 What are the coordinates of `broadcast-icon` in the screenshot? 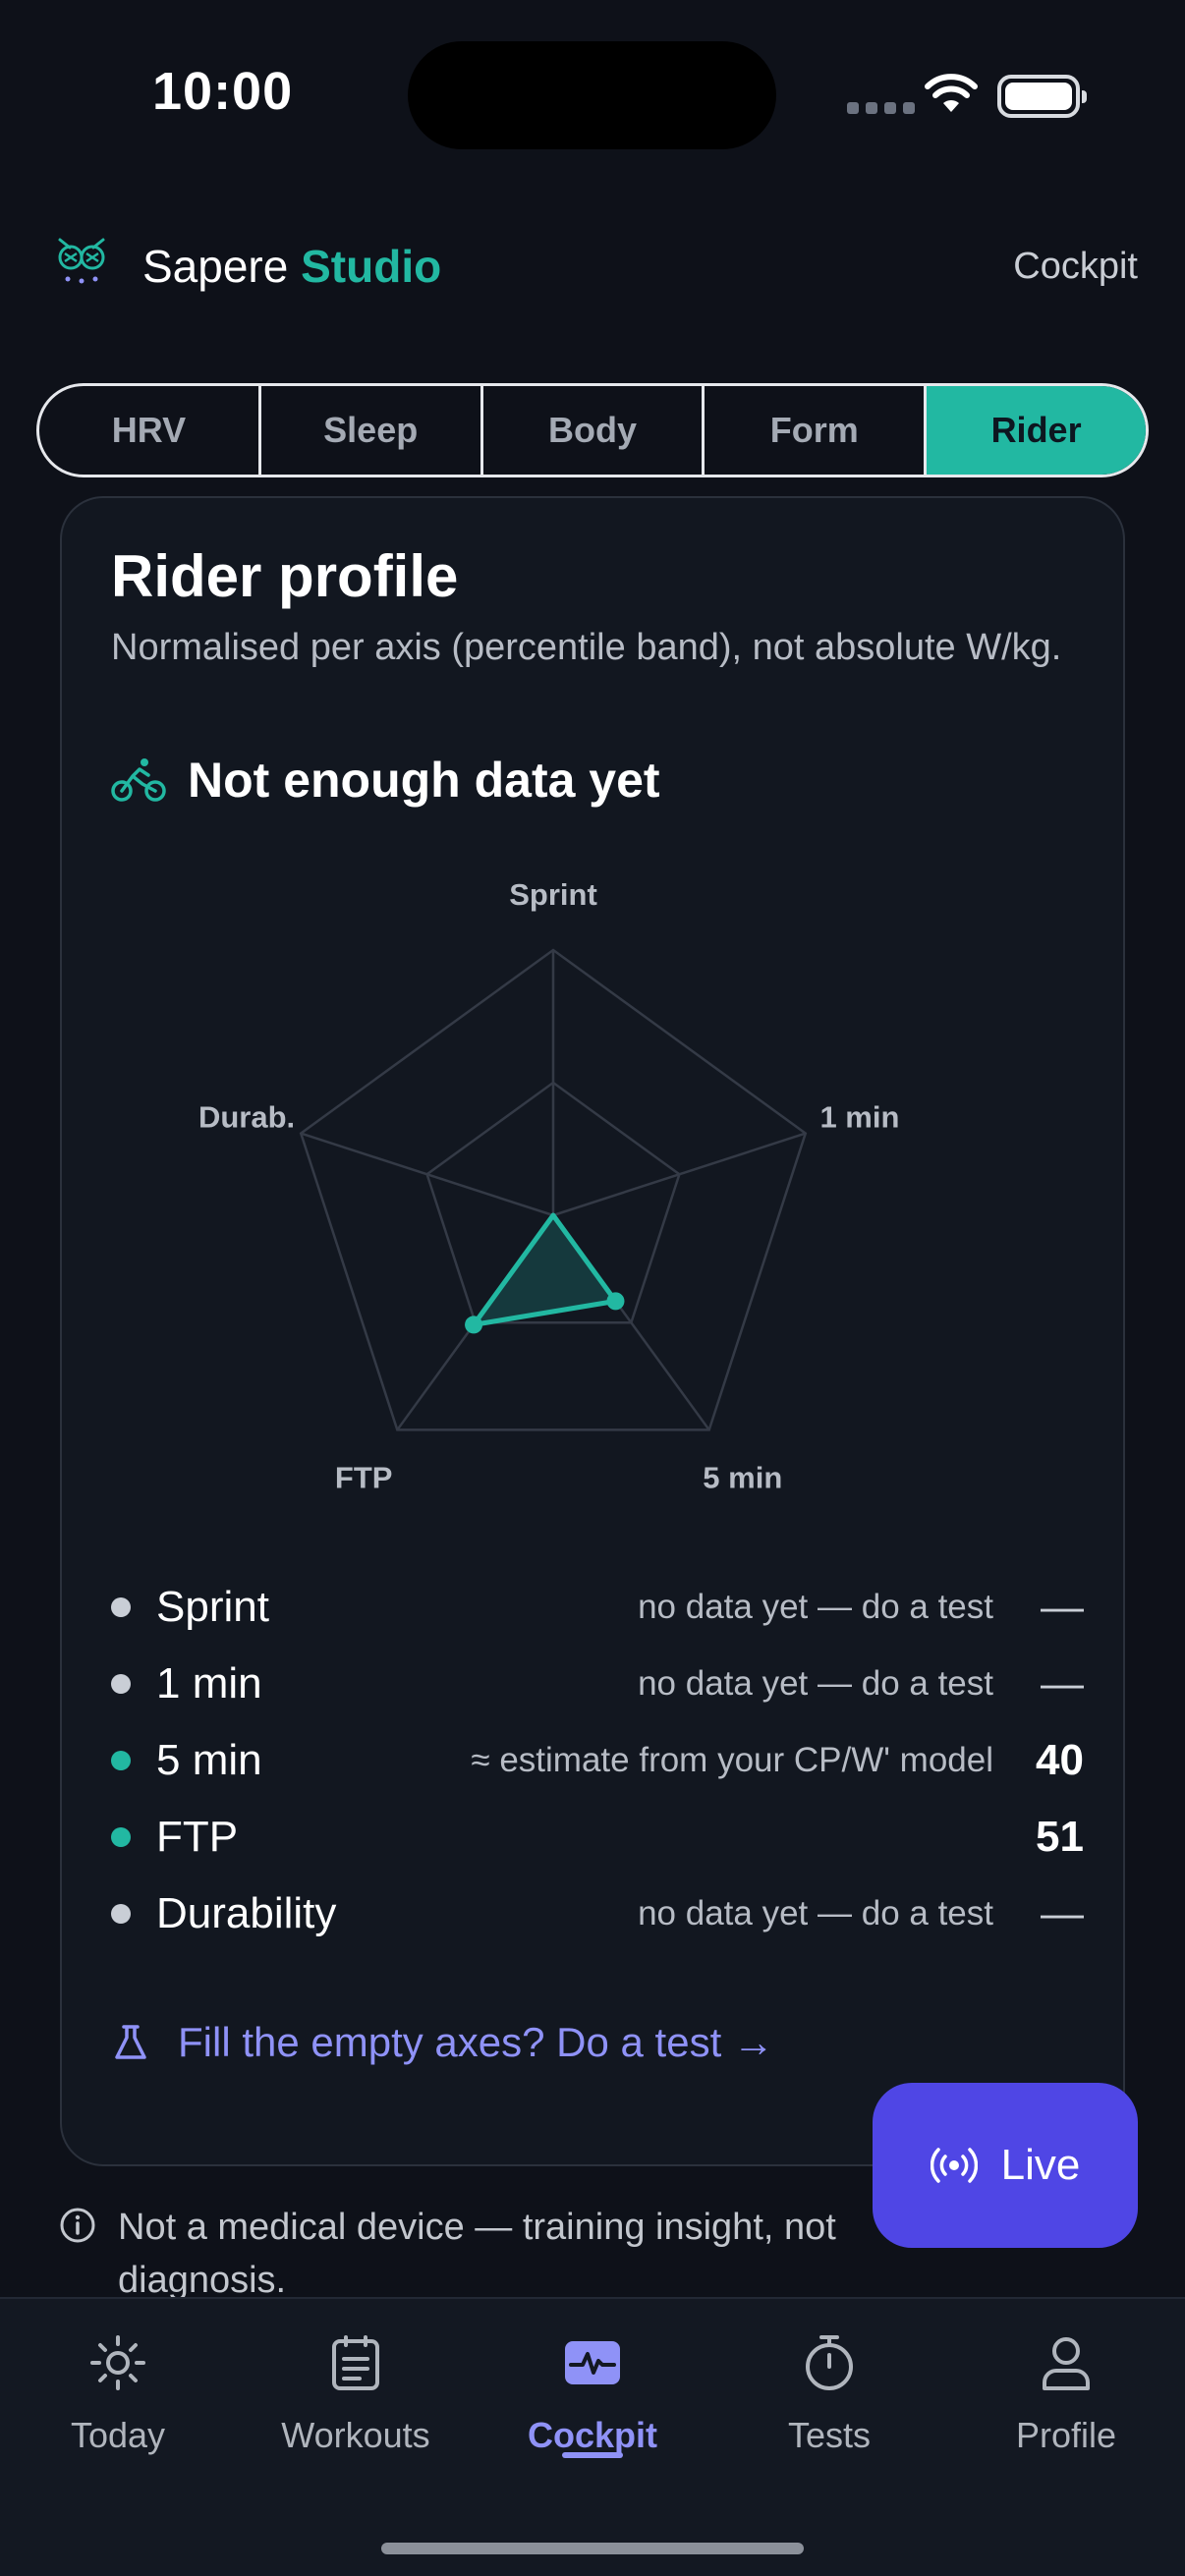 It's located at (954, 2165).